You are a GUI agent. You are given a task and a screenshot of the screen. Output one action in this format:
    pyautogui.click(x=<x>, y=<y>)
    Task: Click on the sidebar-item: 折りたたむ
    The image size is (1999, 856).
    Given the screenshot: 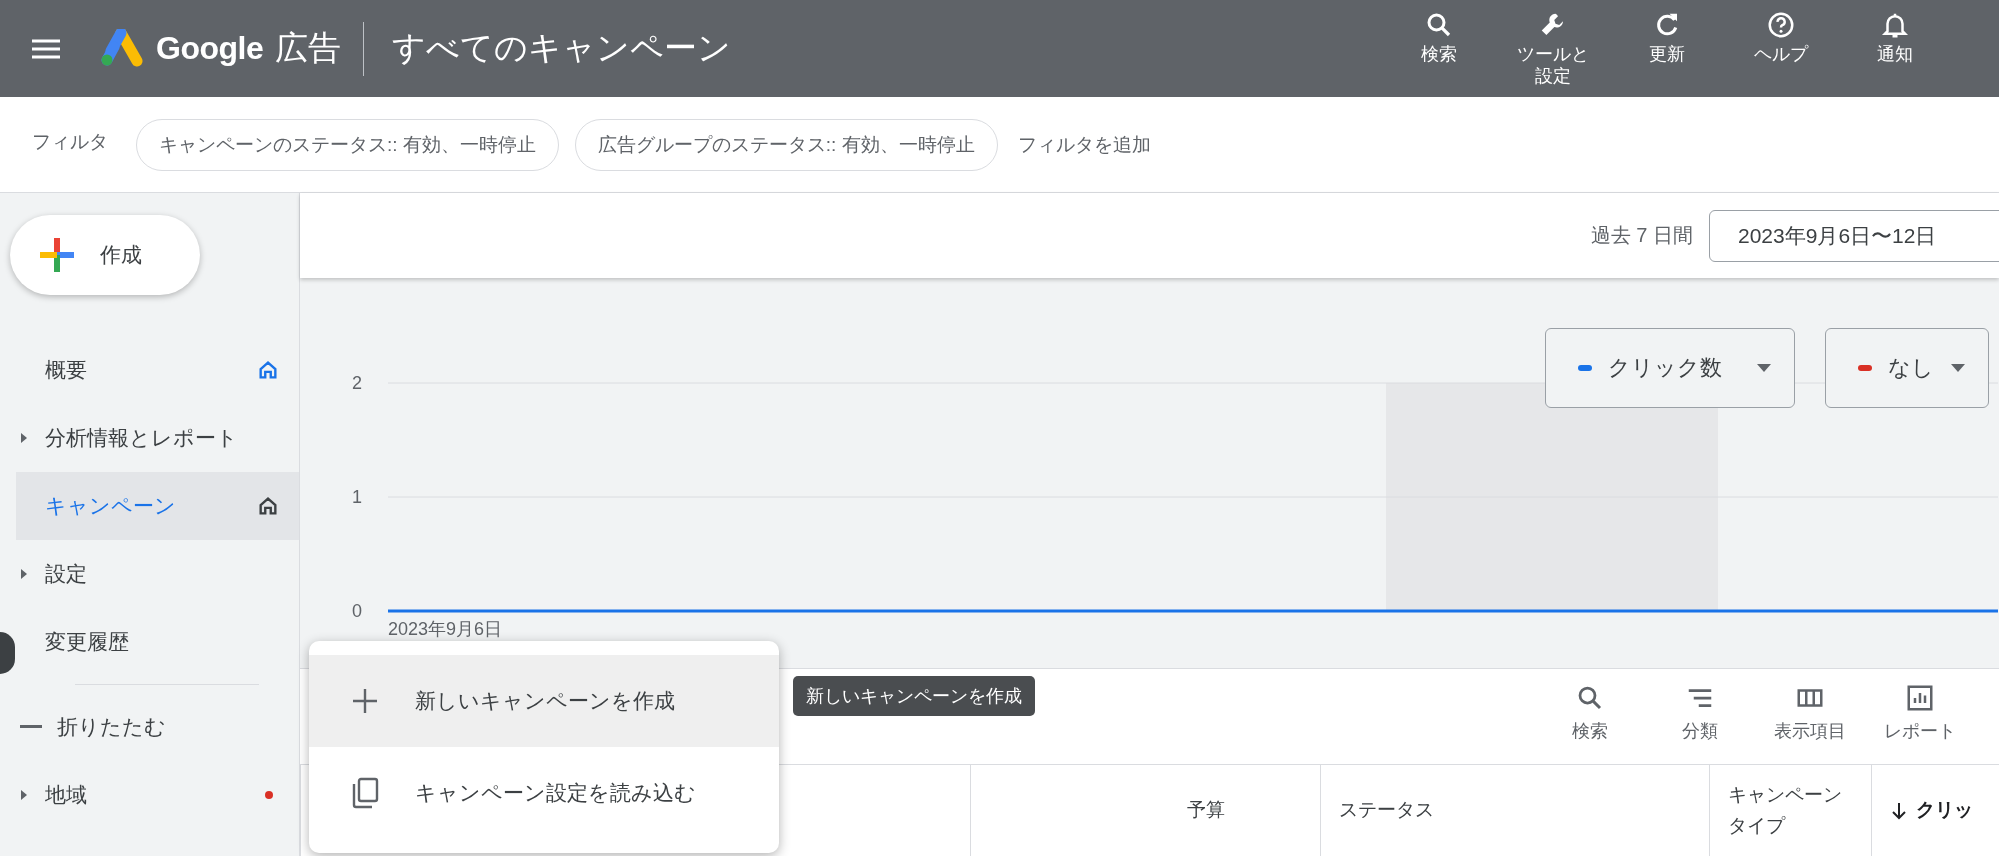 What is the action you would take?
    pyautogui.click(x=157, y=727)
    